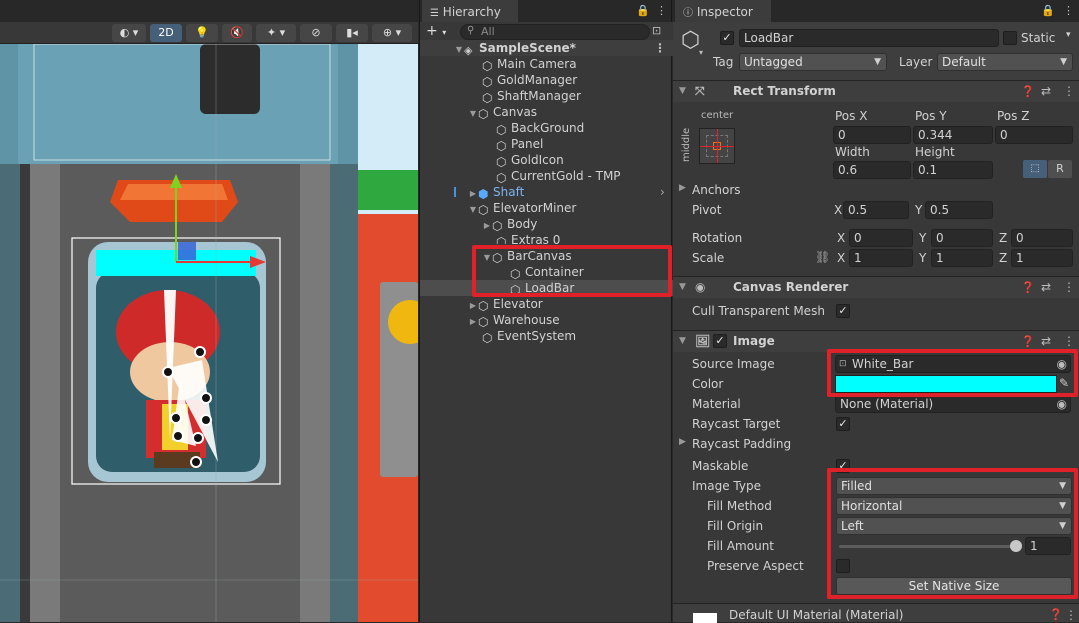  Describe the element at coordinates (1068, 35) in the screenshot. I see `static-dropdown-icon: ▾` at that location.